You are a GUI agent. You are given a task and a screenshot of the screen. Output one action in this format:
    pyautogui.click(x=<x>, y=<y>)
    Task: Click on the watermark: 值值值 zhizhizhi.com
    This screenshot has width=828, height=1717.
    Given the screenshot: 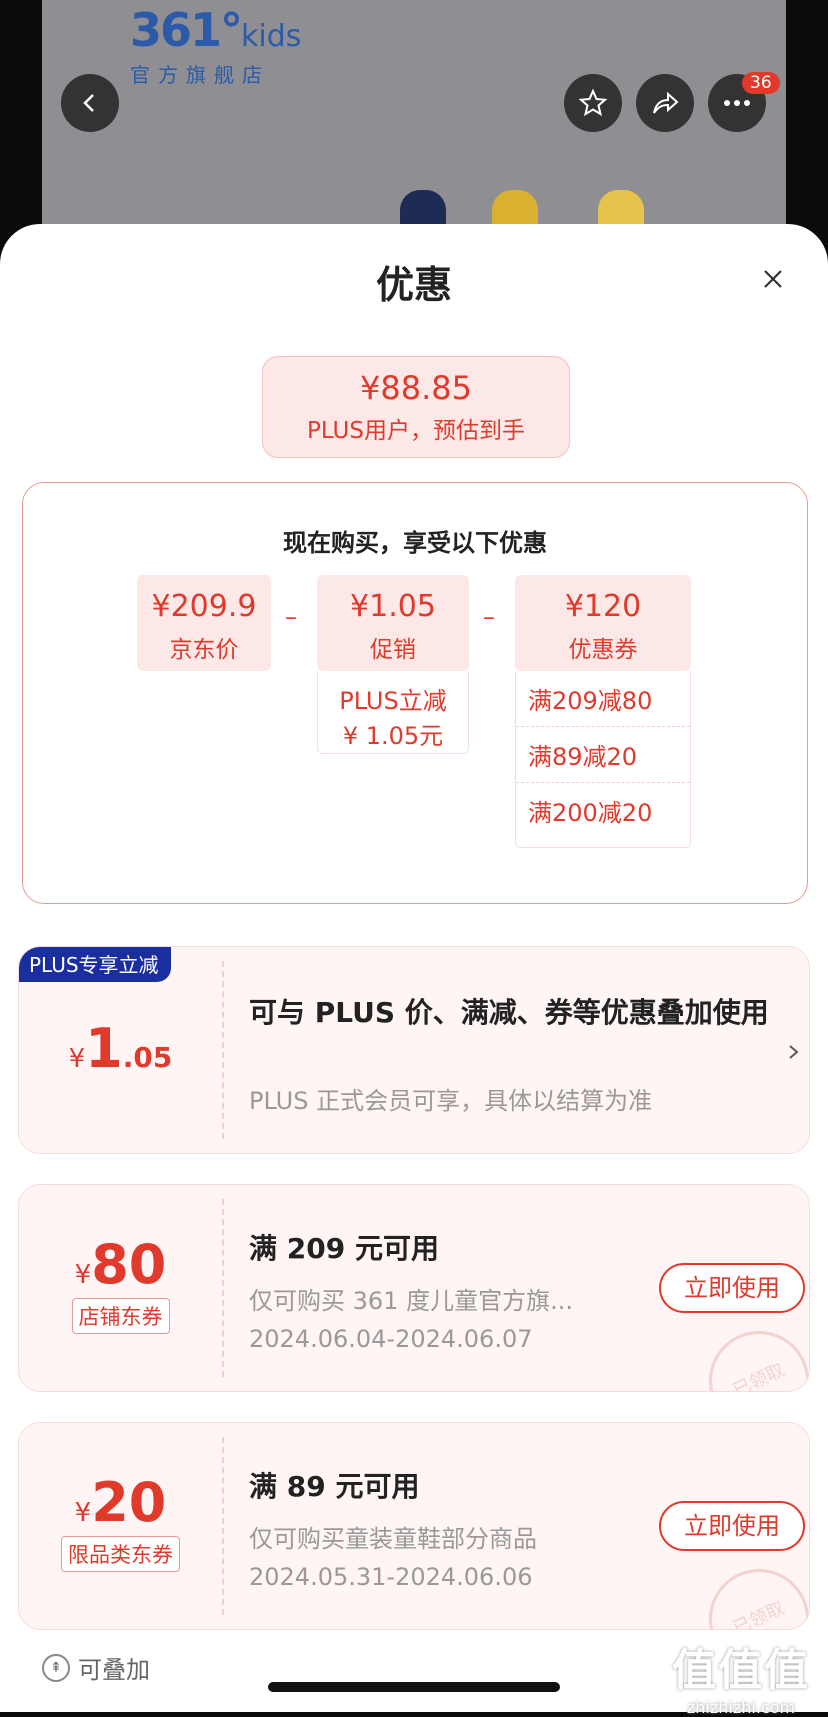 What is the action you would take?
    pyautogui.click(x=741, y=1675)
    